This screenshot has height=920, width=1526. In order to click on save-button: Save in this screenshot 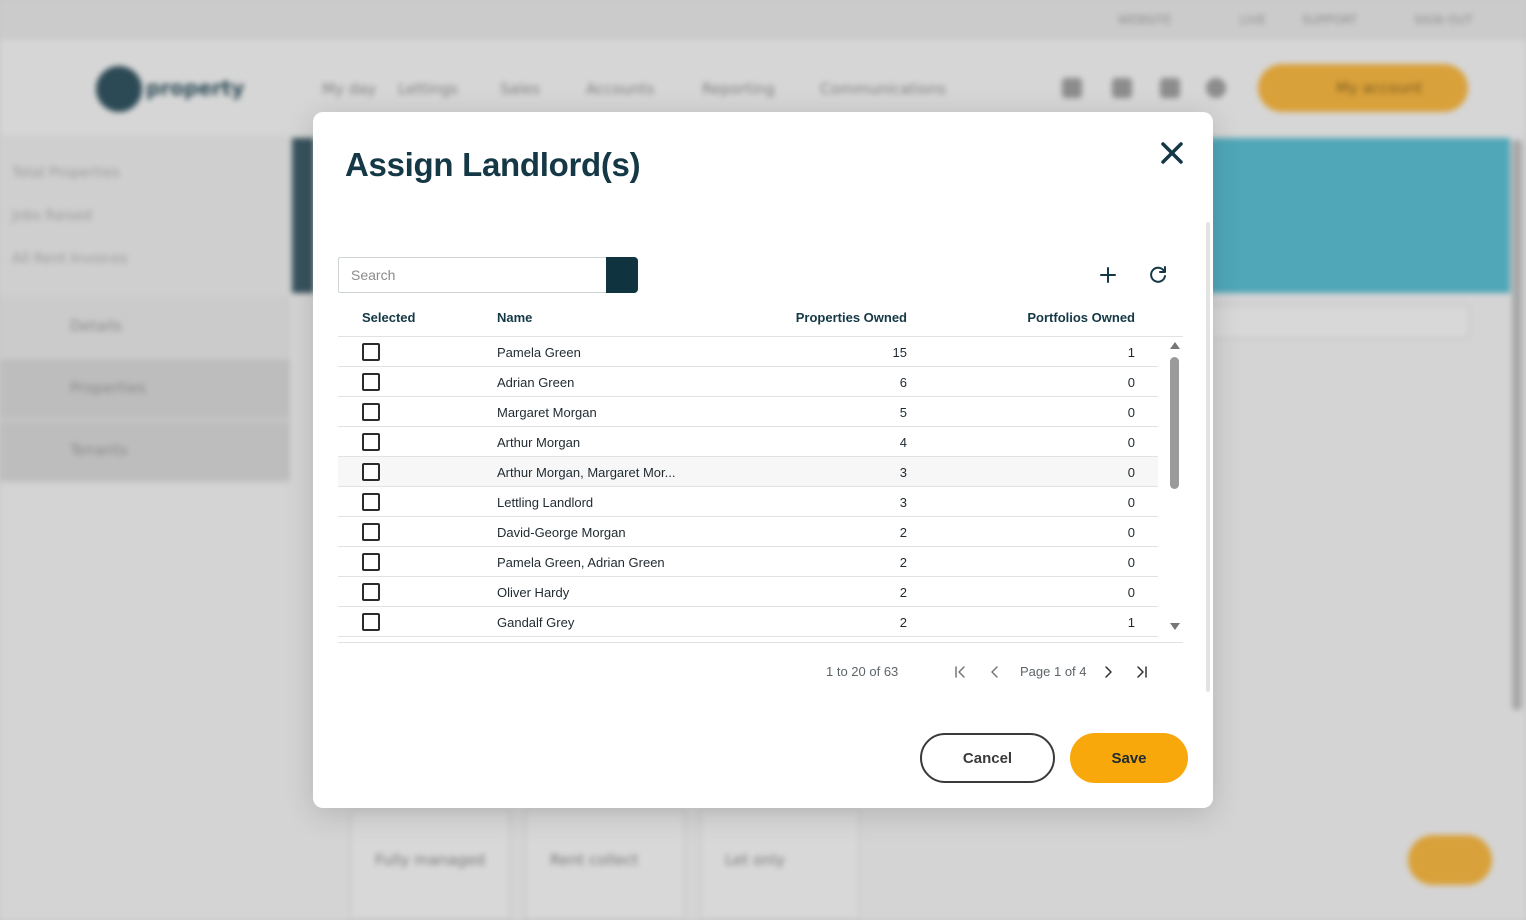, I will do `click(1129, 758)`.